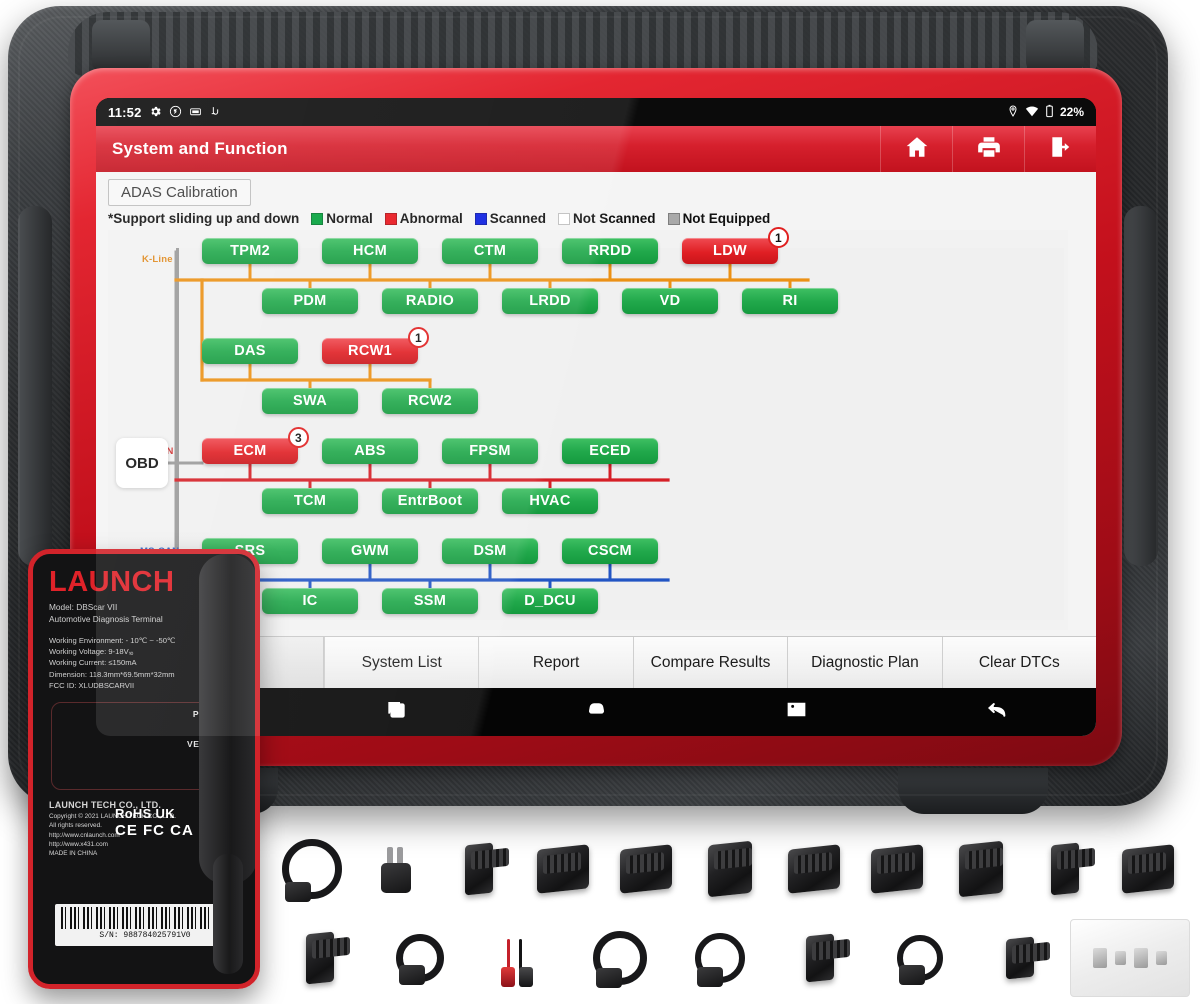 The image size is (1200, 1004). What do you see at coordinates (396, 869) in the screenshot?
I see `uk-plug-adapter` at bounding box center [396, 869].